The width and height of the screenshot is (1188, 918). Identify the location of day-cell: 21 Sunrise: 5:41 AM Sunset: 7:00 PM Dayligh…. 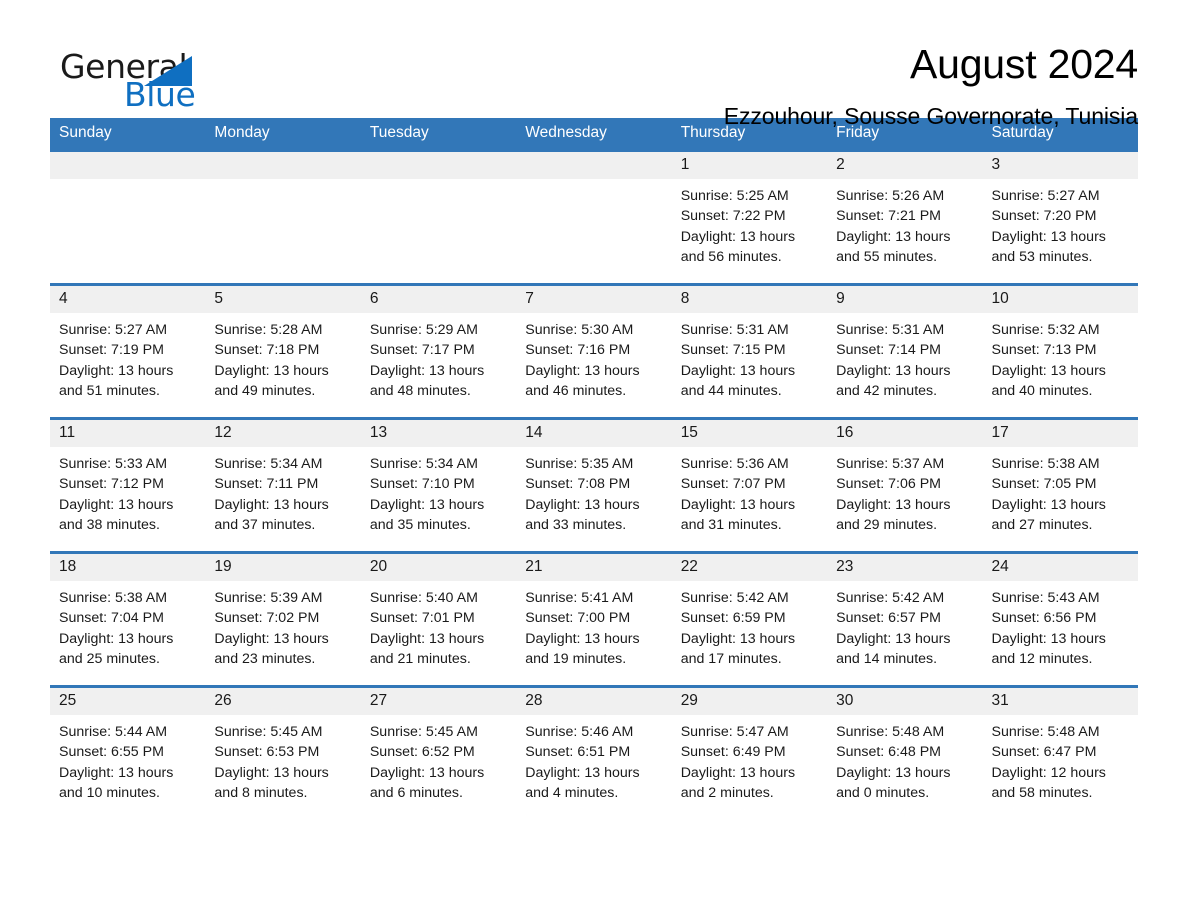
(594, 619).